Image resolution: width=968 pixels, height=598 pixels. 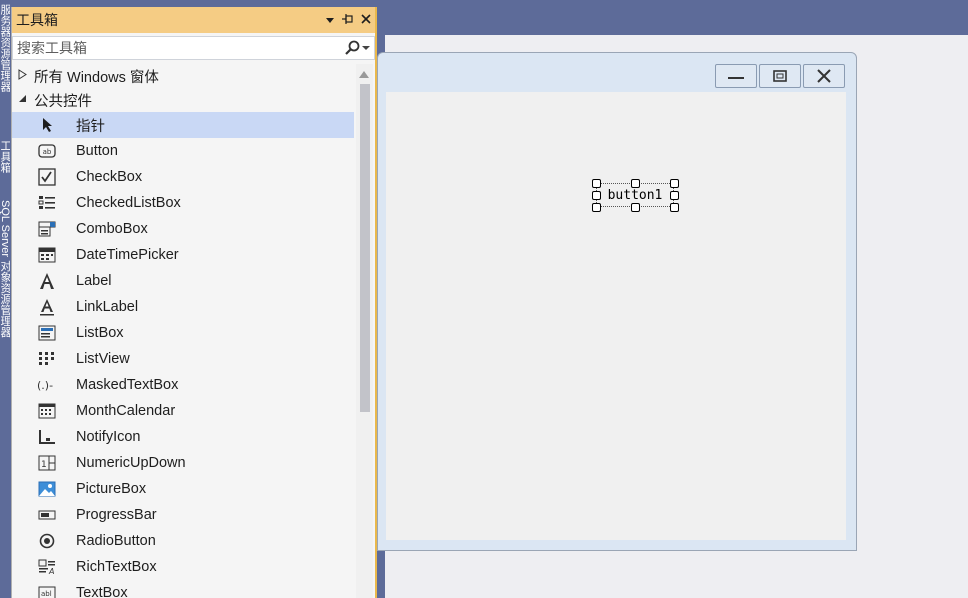 What do you see at coordinates (596, 195) in the screenshot?
I see `resize-handle-left` at bounding box center [596, 195].